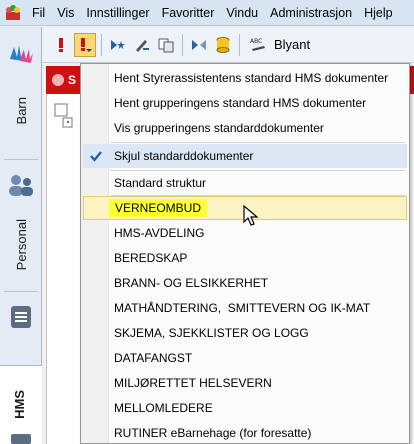 This screenshot has height=444, width=414. I want to click on menu-item-label: VERNEOMBUD, so click(158, 208).